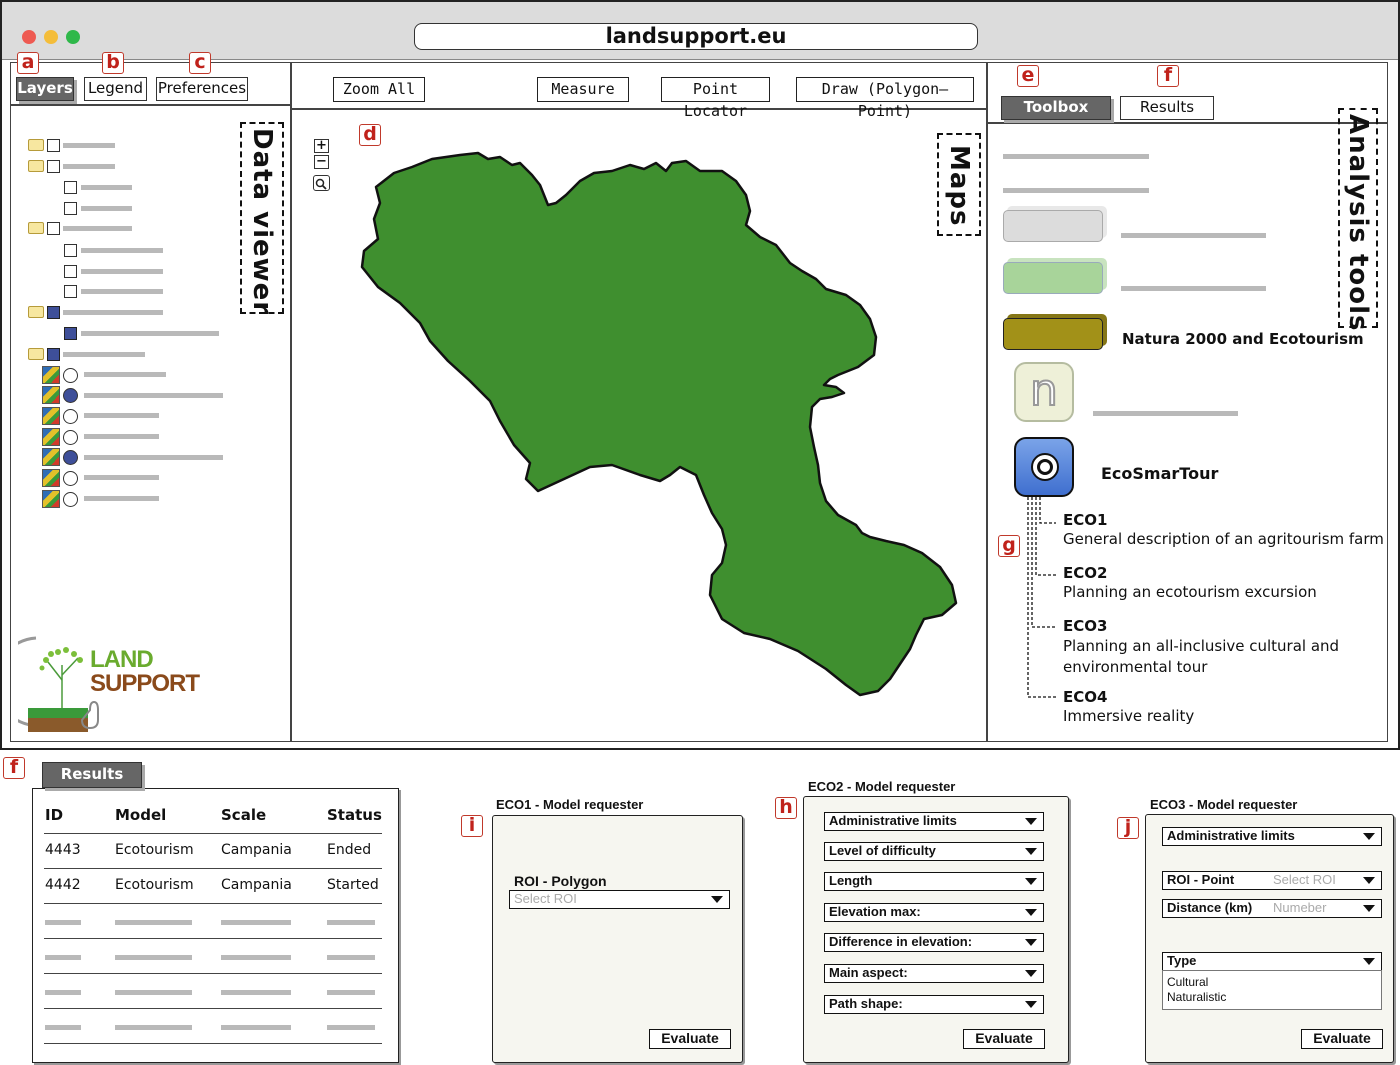 The width and height of the screenshot is (1400, 1065). What do you see at coordinates (51, 416) in the screenshot?
I see `raster-layer-icon` at bounding box center [51, 416].